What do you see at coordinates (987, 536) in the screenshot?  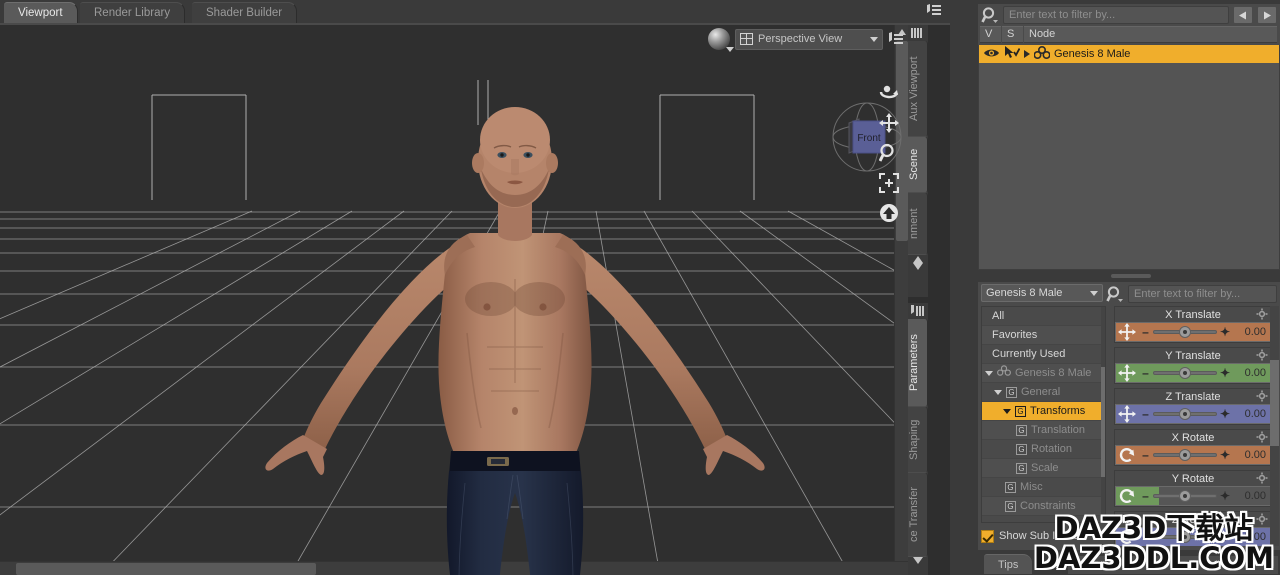 I see `show-sub-items-checkbox` at bounding box center [987, 536].